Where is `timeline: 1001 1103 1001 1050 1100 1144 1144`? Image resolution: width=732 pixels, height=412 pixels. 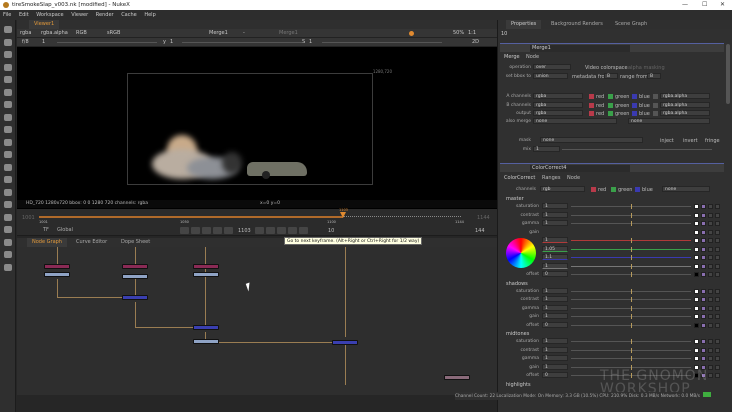
timeline: 1001 1103 1001 1050 1100 1144 1144 is located at coordinates (257, 216).